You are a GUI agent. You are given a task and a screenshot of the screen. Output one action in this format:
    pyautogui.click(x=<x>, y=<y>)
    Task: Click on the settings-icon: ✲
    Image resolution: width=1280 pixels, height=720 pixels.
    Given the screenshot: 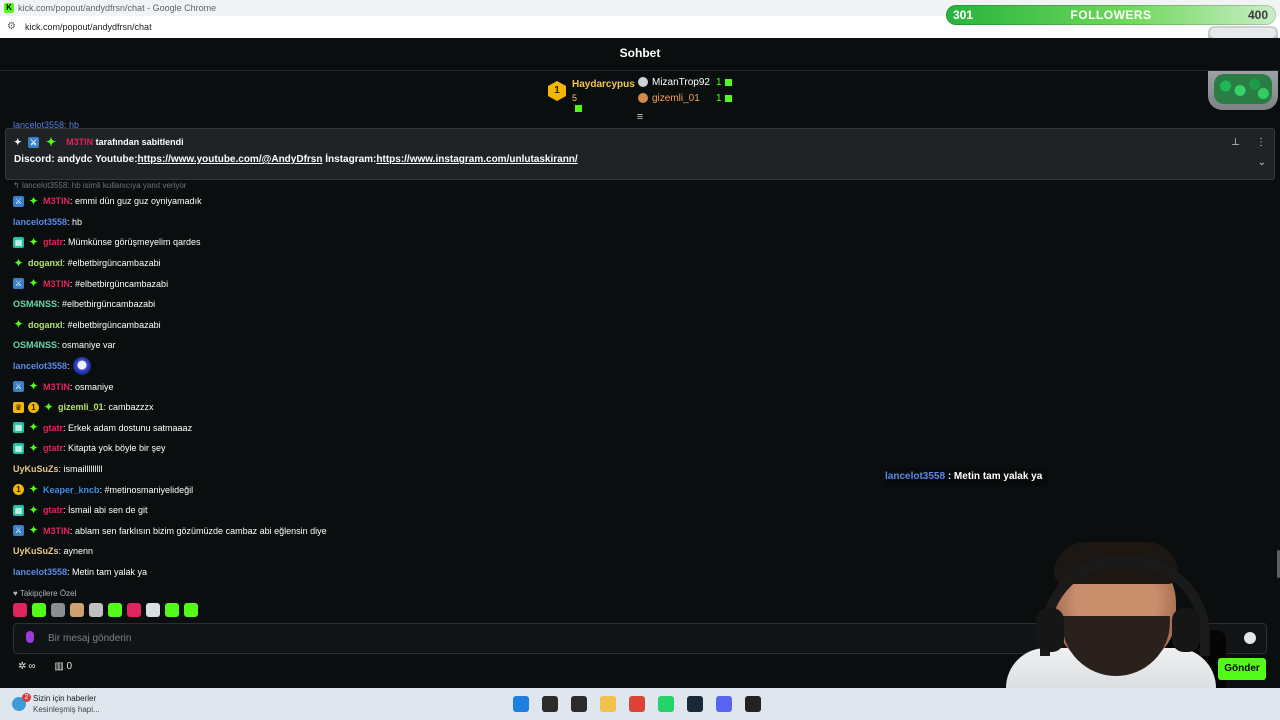 What is the action you would take?
    pyautogui.click(x=22, y=666)
    